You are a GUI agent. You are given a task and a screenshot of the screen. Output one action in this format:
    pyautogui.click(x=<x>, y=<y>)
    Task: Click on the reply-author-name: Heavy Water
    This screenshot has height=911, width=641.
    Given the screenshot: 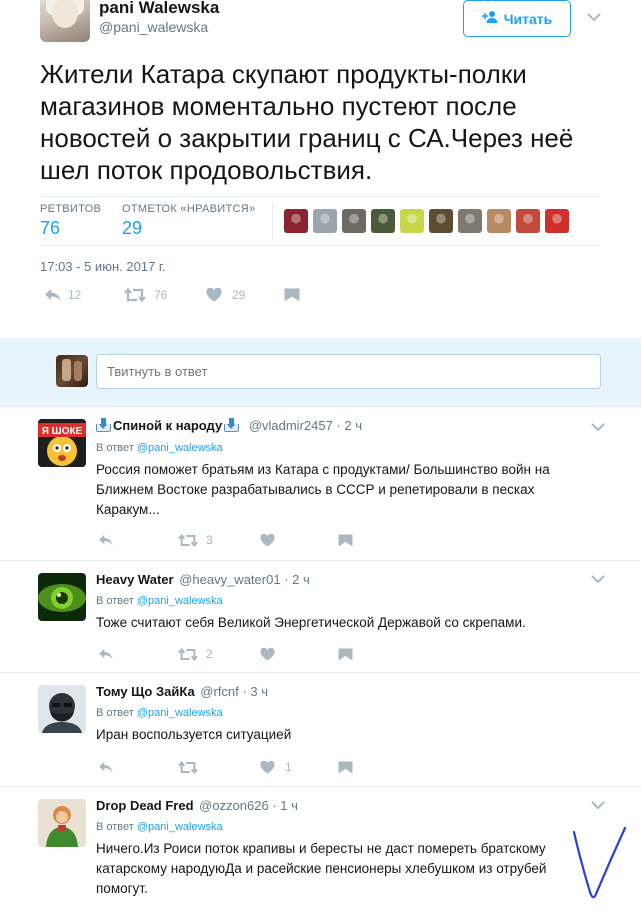 What is the action you would take?
    pyautogui.click(x=135, y=579)
    